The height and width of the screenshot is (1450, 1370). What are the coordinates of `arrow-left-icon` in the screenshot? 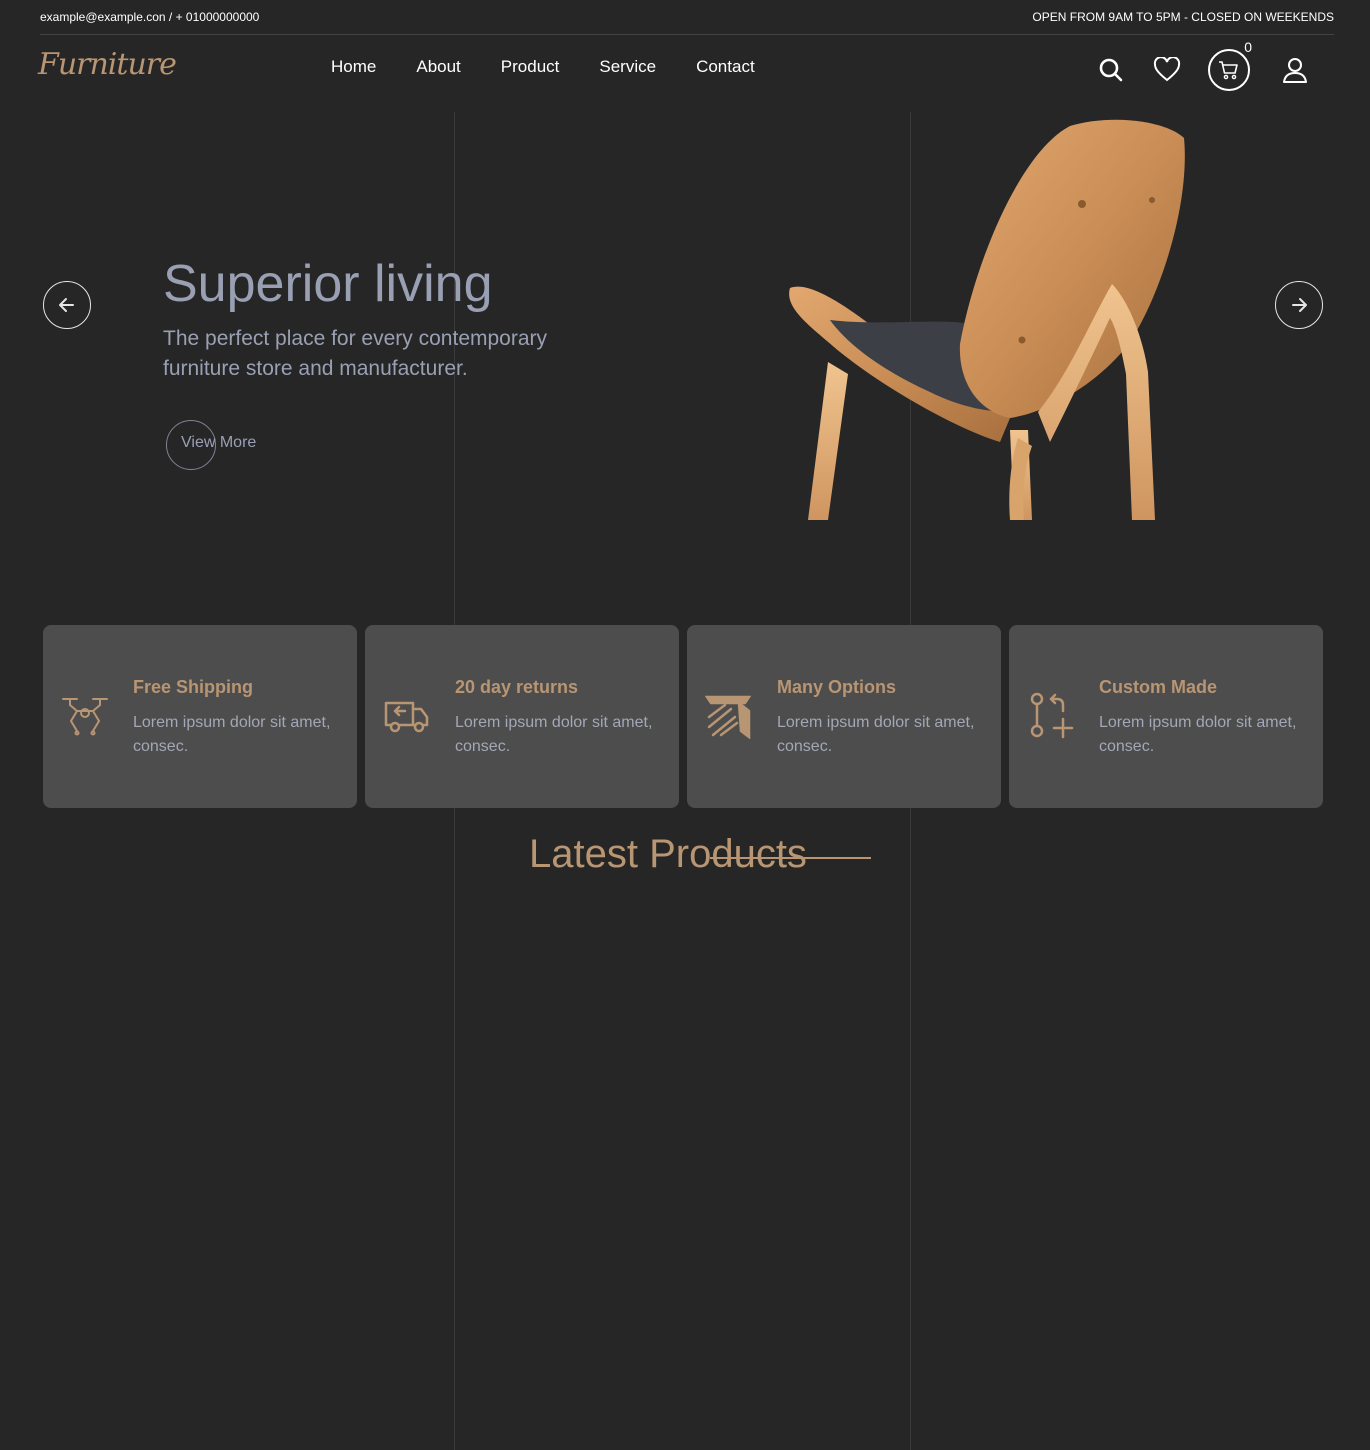 It's located at (66, 305).